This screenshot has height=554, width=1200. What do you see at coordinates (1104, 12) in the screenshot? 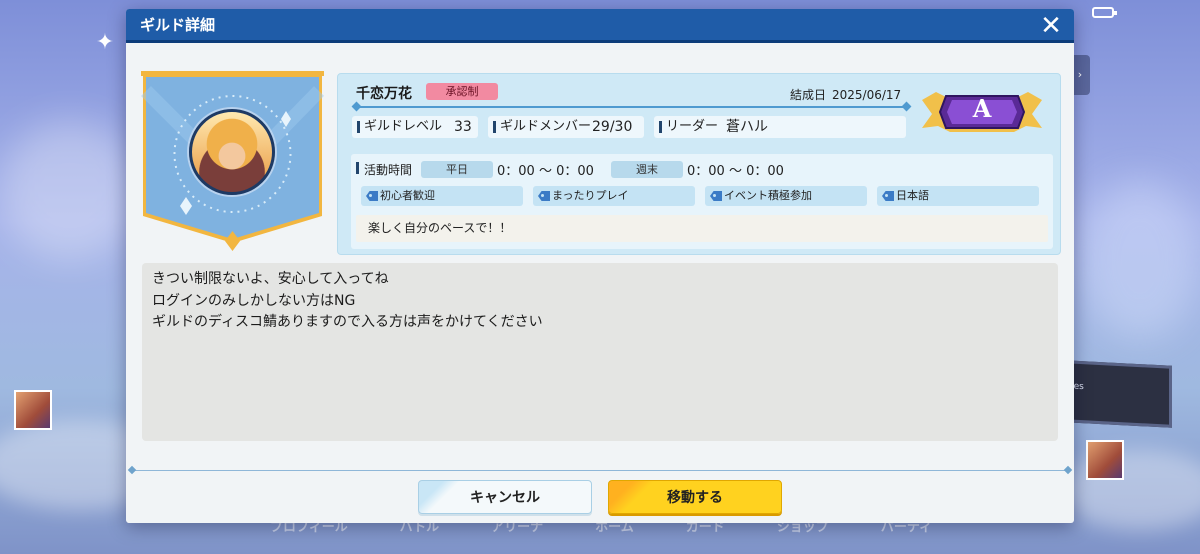
I see `battery-icon` at bounding box center [1104, 12].